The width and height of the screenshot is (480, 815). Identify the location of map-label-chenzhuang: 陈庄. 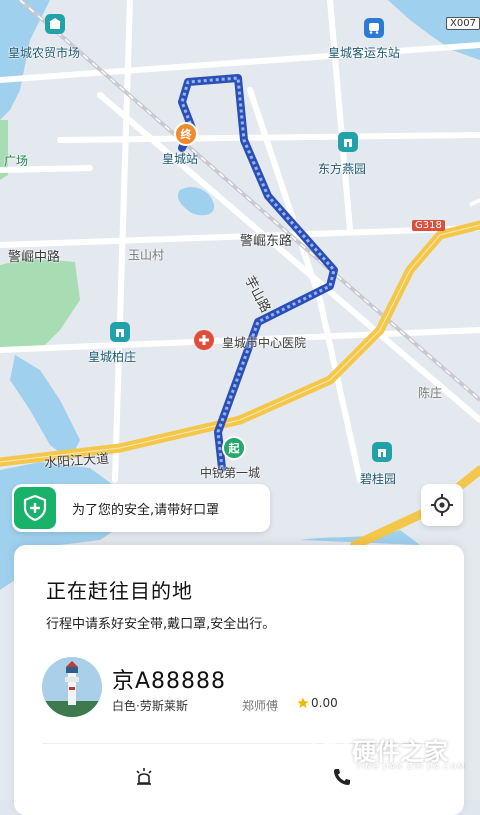
(430, 393).